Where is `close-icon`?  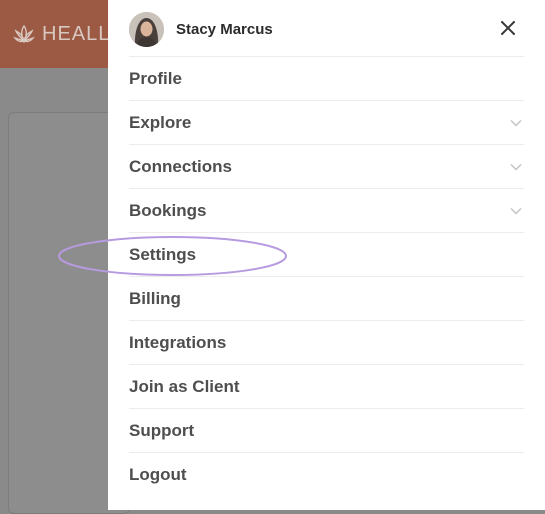
close-icon is located at coordinates (508, 28).